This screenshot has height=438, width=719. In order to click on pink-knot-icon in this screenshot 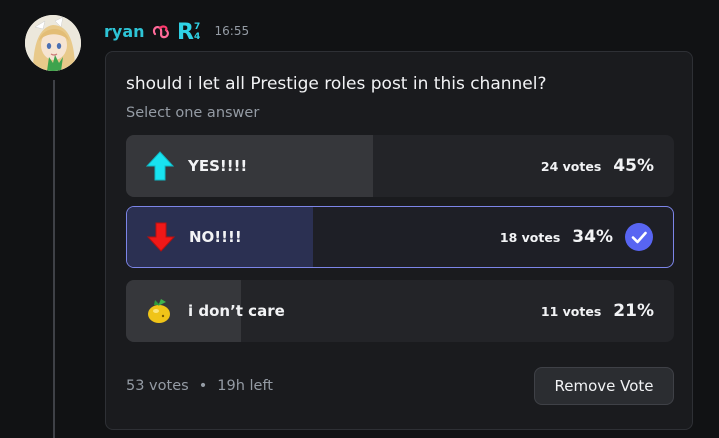, I will do `click(161, 31)`.